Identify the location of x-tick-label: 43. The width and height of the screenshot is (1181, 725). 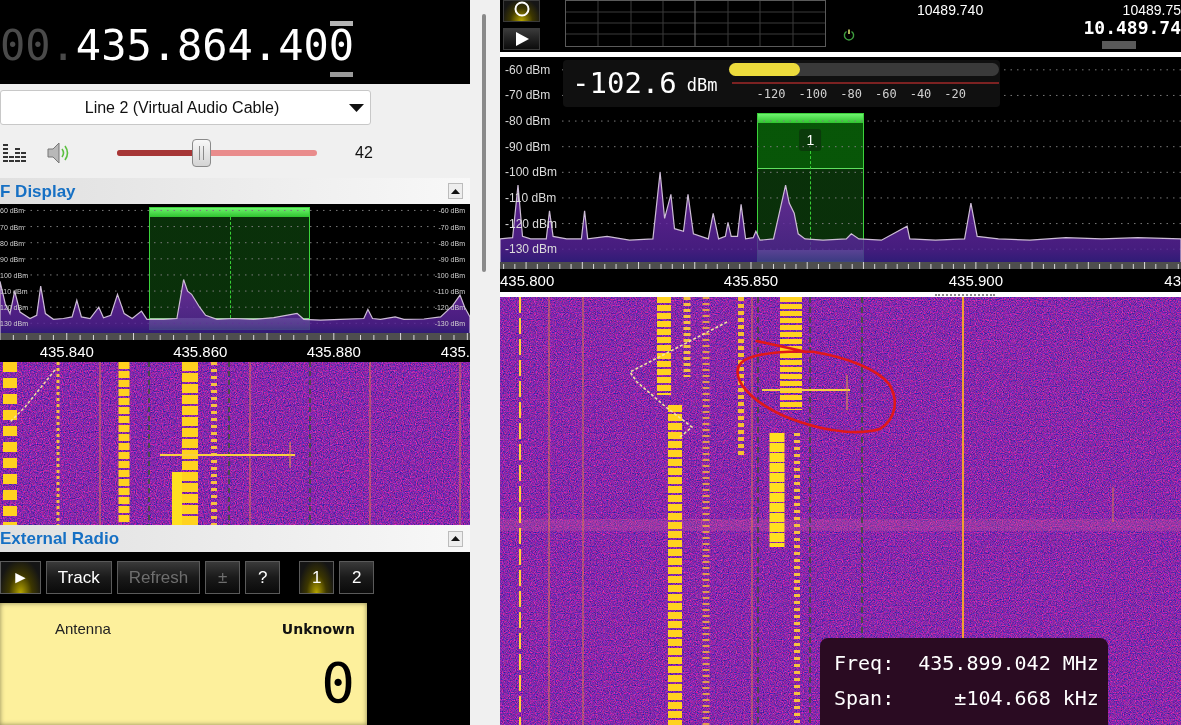
(1172, 280).